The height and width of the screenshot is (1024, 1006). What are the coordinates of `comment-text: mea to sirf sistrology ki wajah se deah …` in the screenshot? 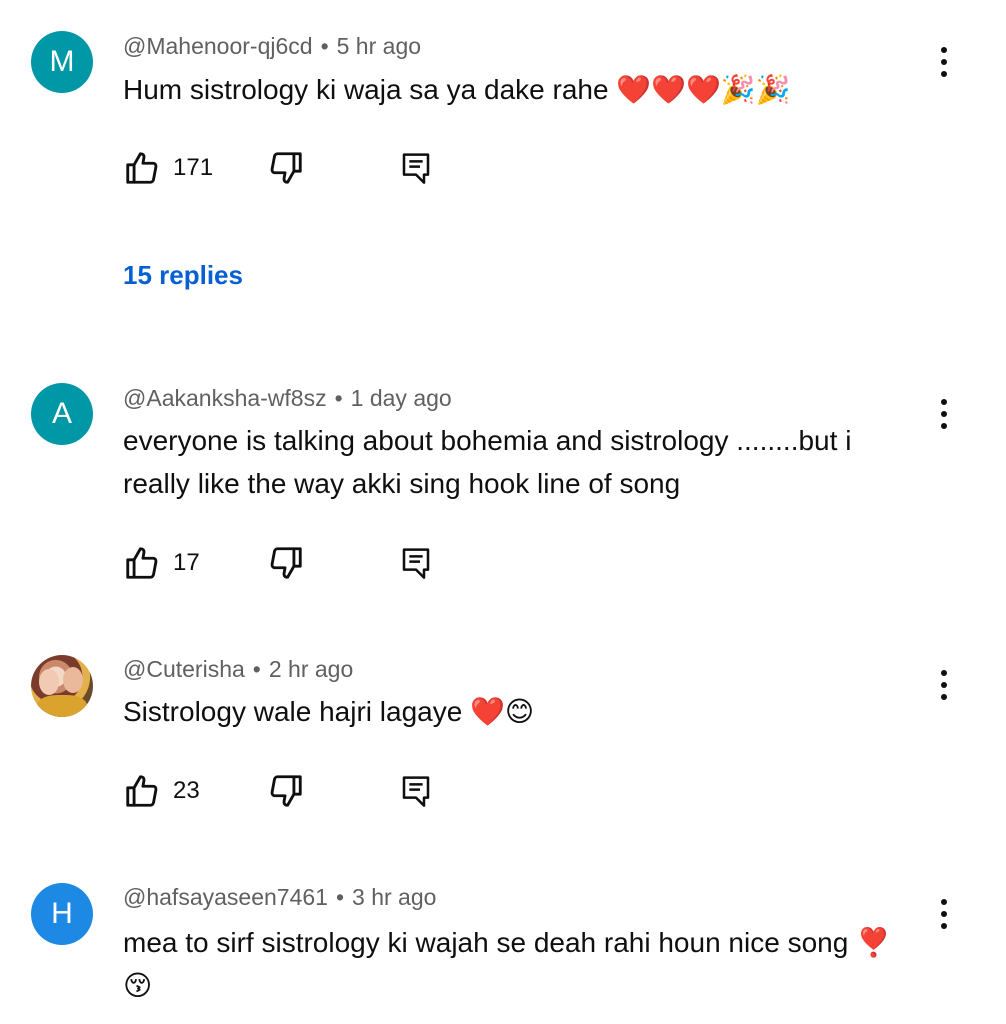 It's located at (507, 964).